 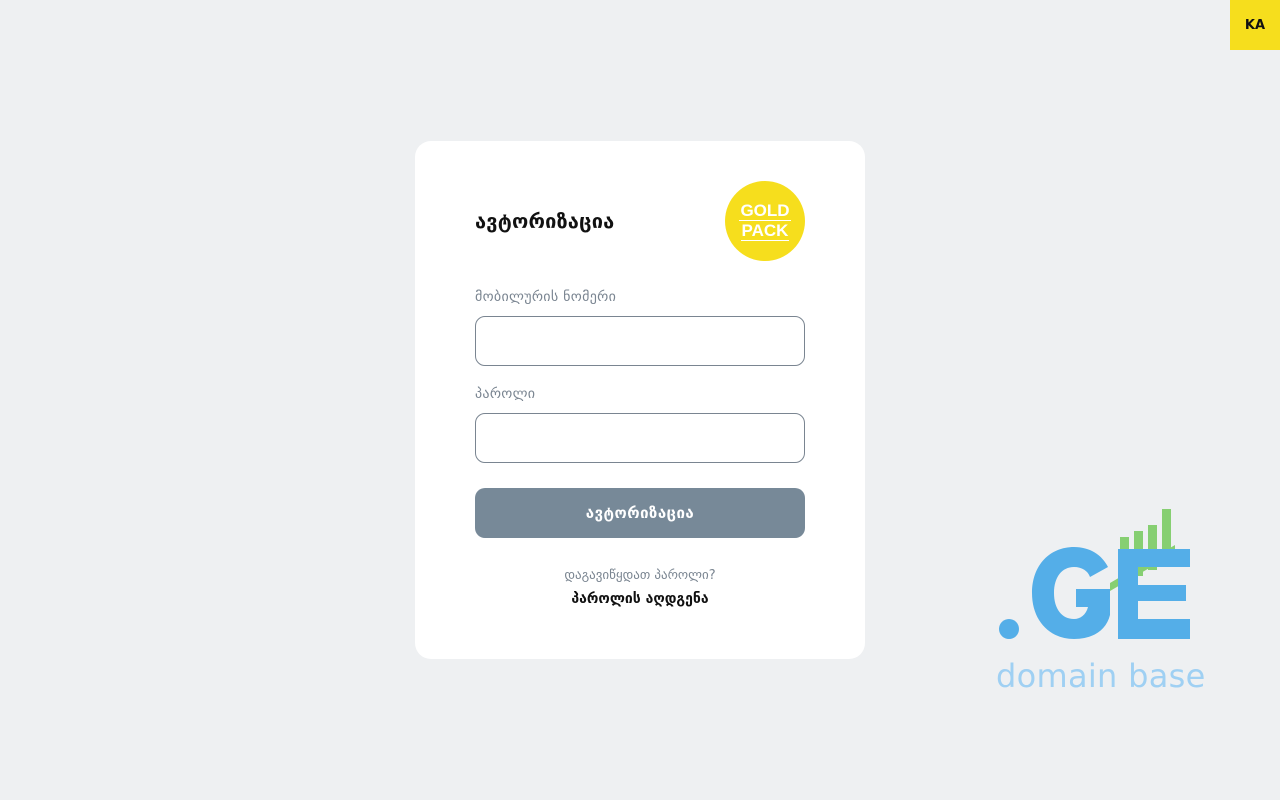 I want to click on phone-label: მობილურის ნომერი, so click(x=546, y=297).